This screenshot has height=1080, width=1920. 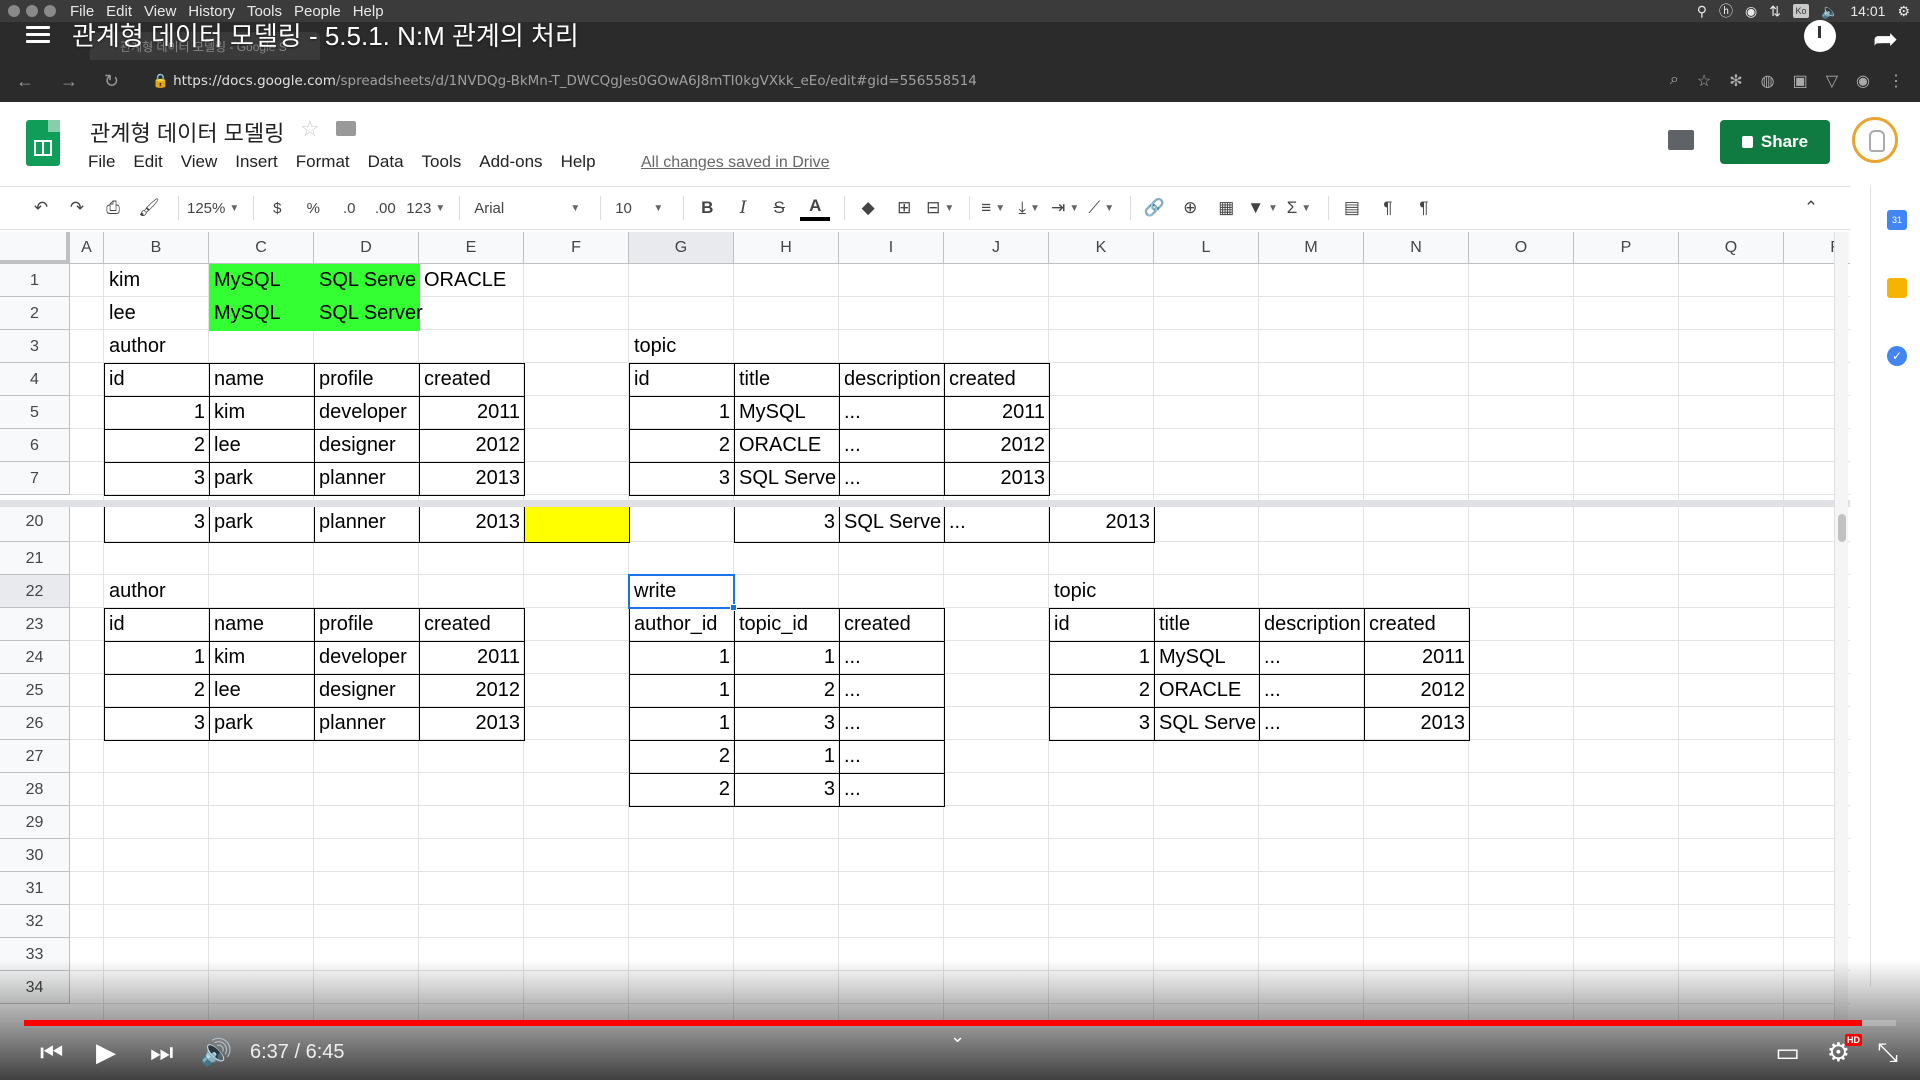 I want to click on cell-b6: 2, so click(x=157, y=446).